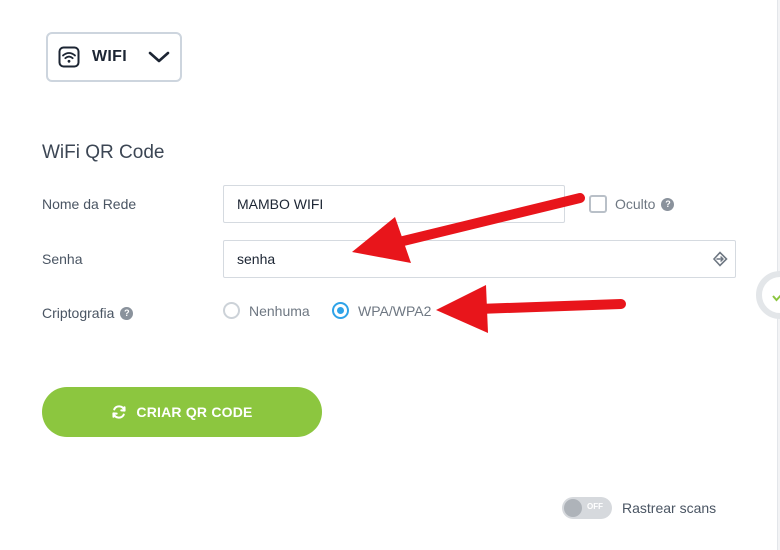 The width and height of the screenshot is (780, 550). What do you see at coordinates (231, 310) in the screenshot?
I see `encryption-none-radio` at bounding box center [231, 310].